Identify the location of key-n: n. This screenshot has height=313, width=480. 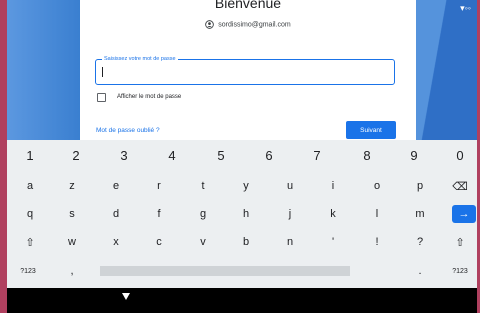
(290, 242).